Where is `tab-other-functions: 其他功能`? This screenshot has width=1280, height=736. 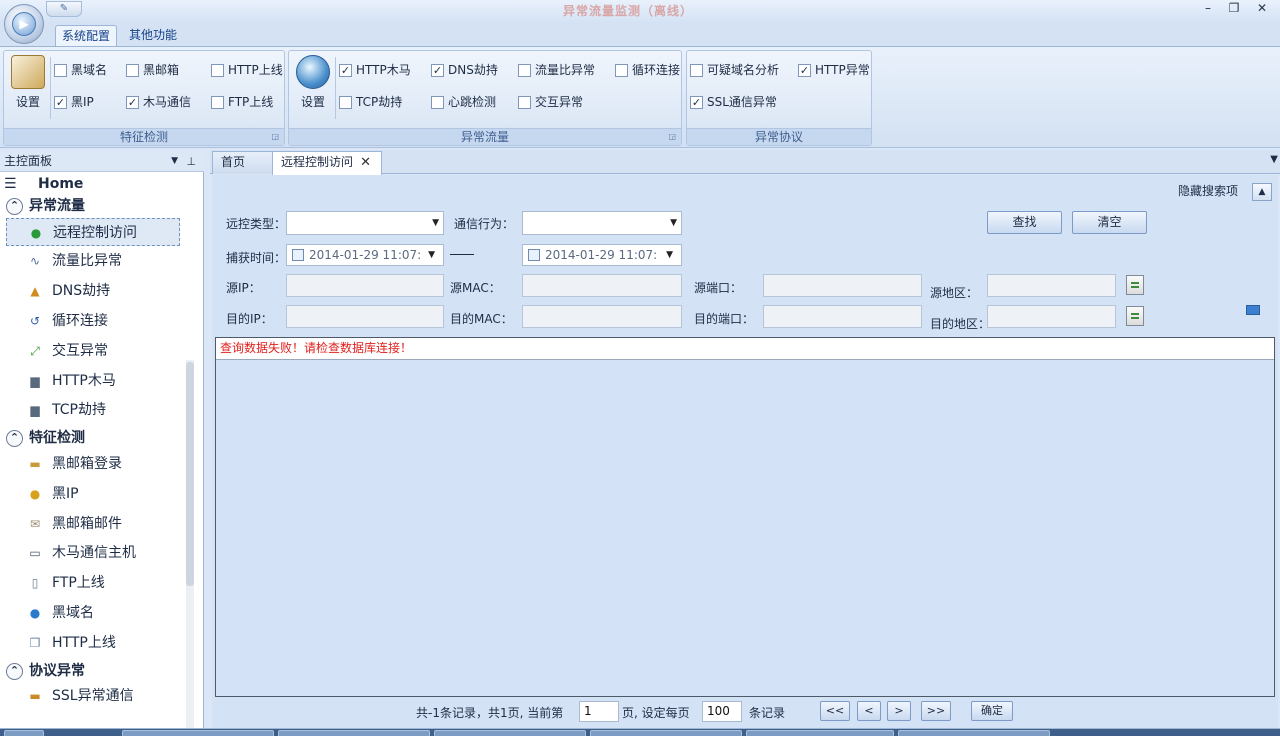
tab-other-functions: 其他功能 is located at coordinates (153, 36).